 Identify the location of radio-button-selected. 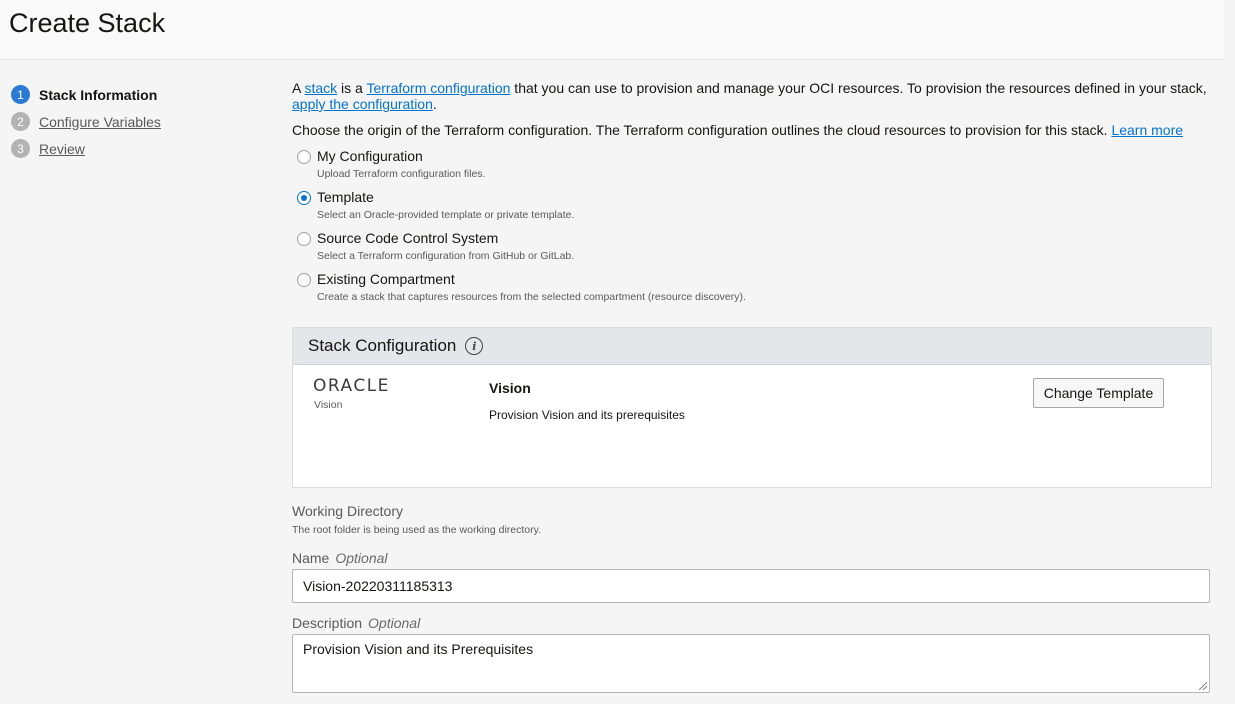
(304, 198).